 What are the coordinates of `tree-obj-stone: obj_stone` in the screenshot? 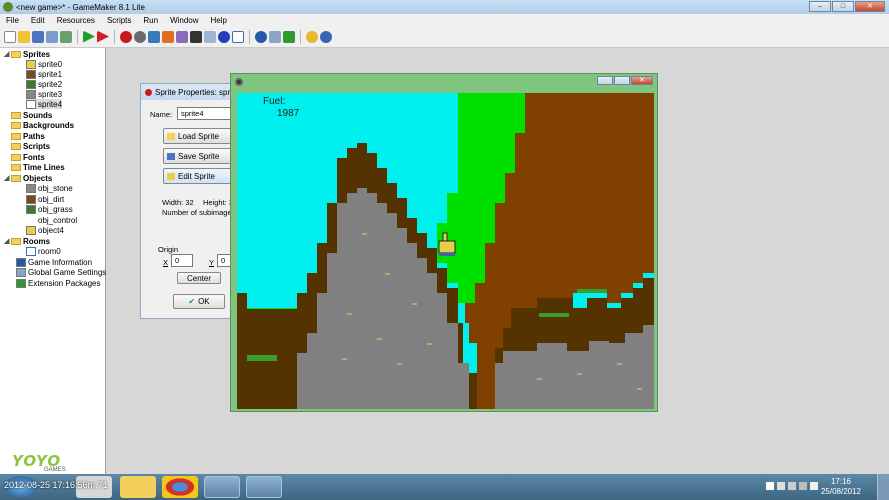 It's located at (49, 188).